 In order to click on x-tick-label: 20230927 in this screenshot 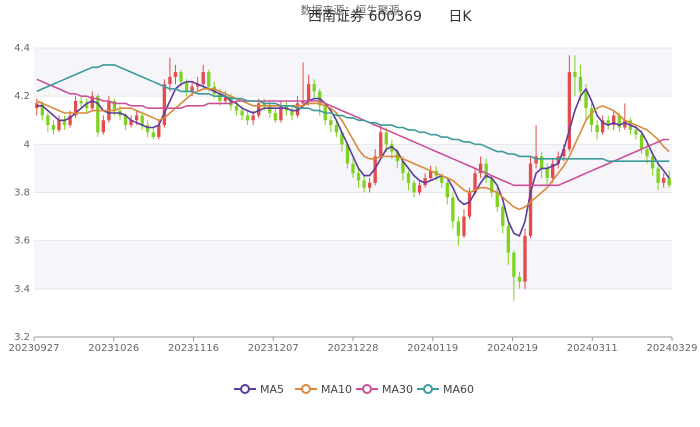, I will do `click(34, 348)`.